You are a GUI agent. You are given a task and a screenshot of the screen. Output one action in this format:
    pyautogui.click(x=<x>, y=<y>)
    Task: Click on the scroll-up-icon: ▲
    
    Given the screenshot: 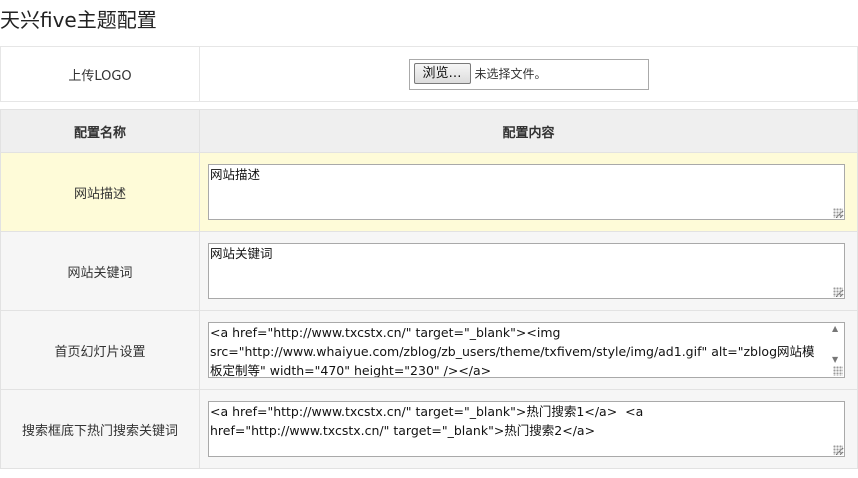 What is the action you would take?
    pyautogui.click(x=835, y=329)
    